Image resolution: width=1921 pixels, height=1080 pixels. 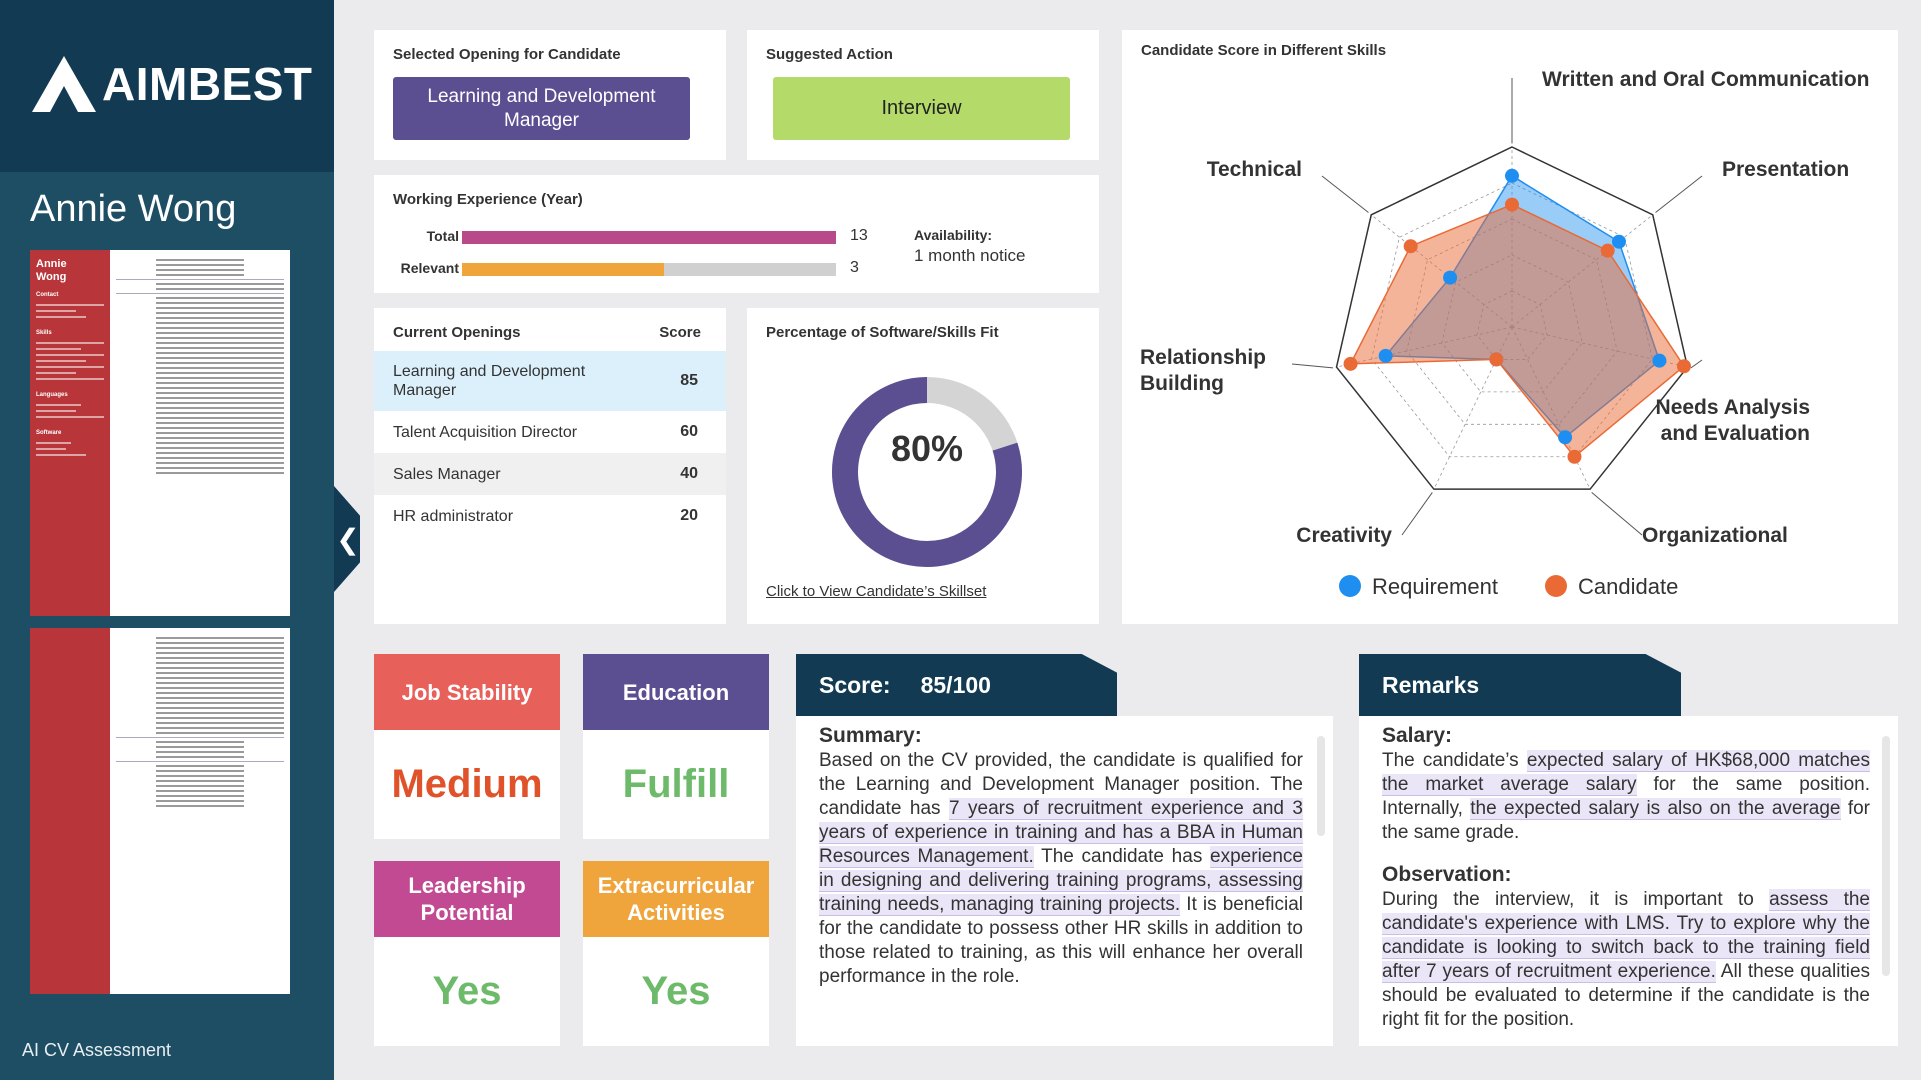 I want to click on summary-scrollbar, so click(x=1321, y=786).